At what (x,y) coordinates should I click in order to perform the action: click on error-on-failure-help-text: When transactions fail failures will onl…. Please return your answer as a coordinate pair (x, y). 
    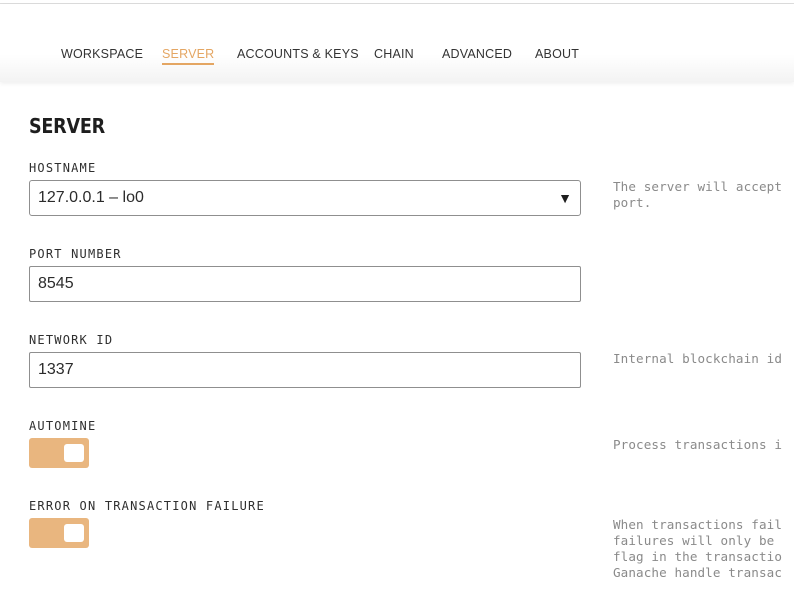
    Looking at the image, I should click on (698, 548).